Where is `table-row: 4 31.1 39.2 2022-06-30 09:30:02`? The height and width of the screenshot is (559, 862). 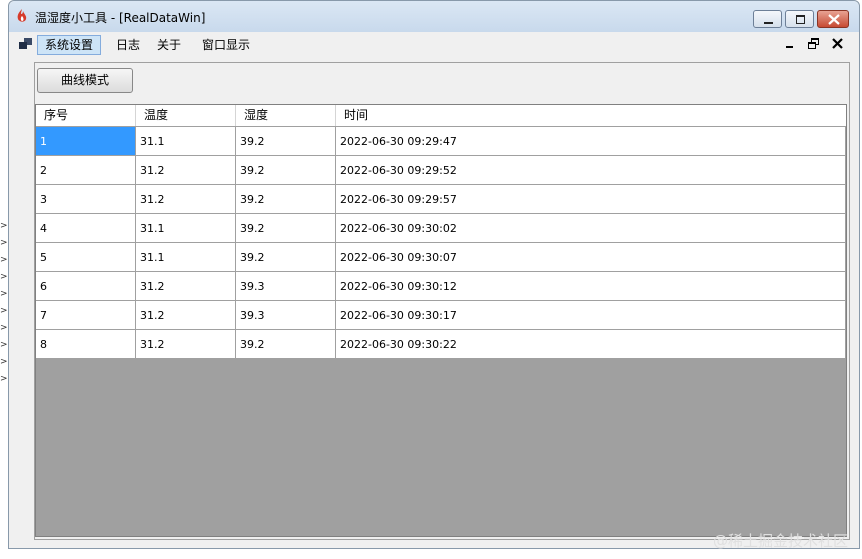
table-row: 4 31.1 39.2 2022-06-30 09:30:02 is located at coordinates (441, 228).